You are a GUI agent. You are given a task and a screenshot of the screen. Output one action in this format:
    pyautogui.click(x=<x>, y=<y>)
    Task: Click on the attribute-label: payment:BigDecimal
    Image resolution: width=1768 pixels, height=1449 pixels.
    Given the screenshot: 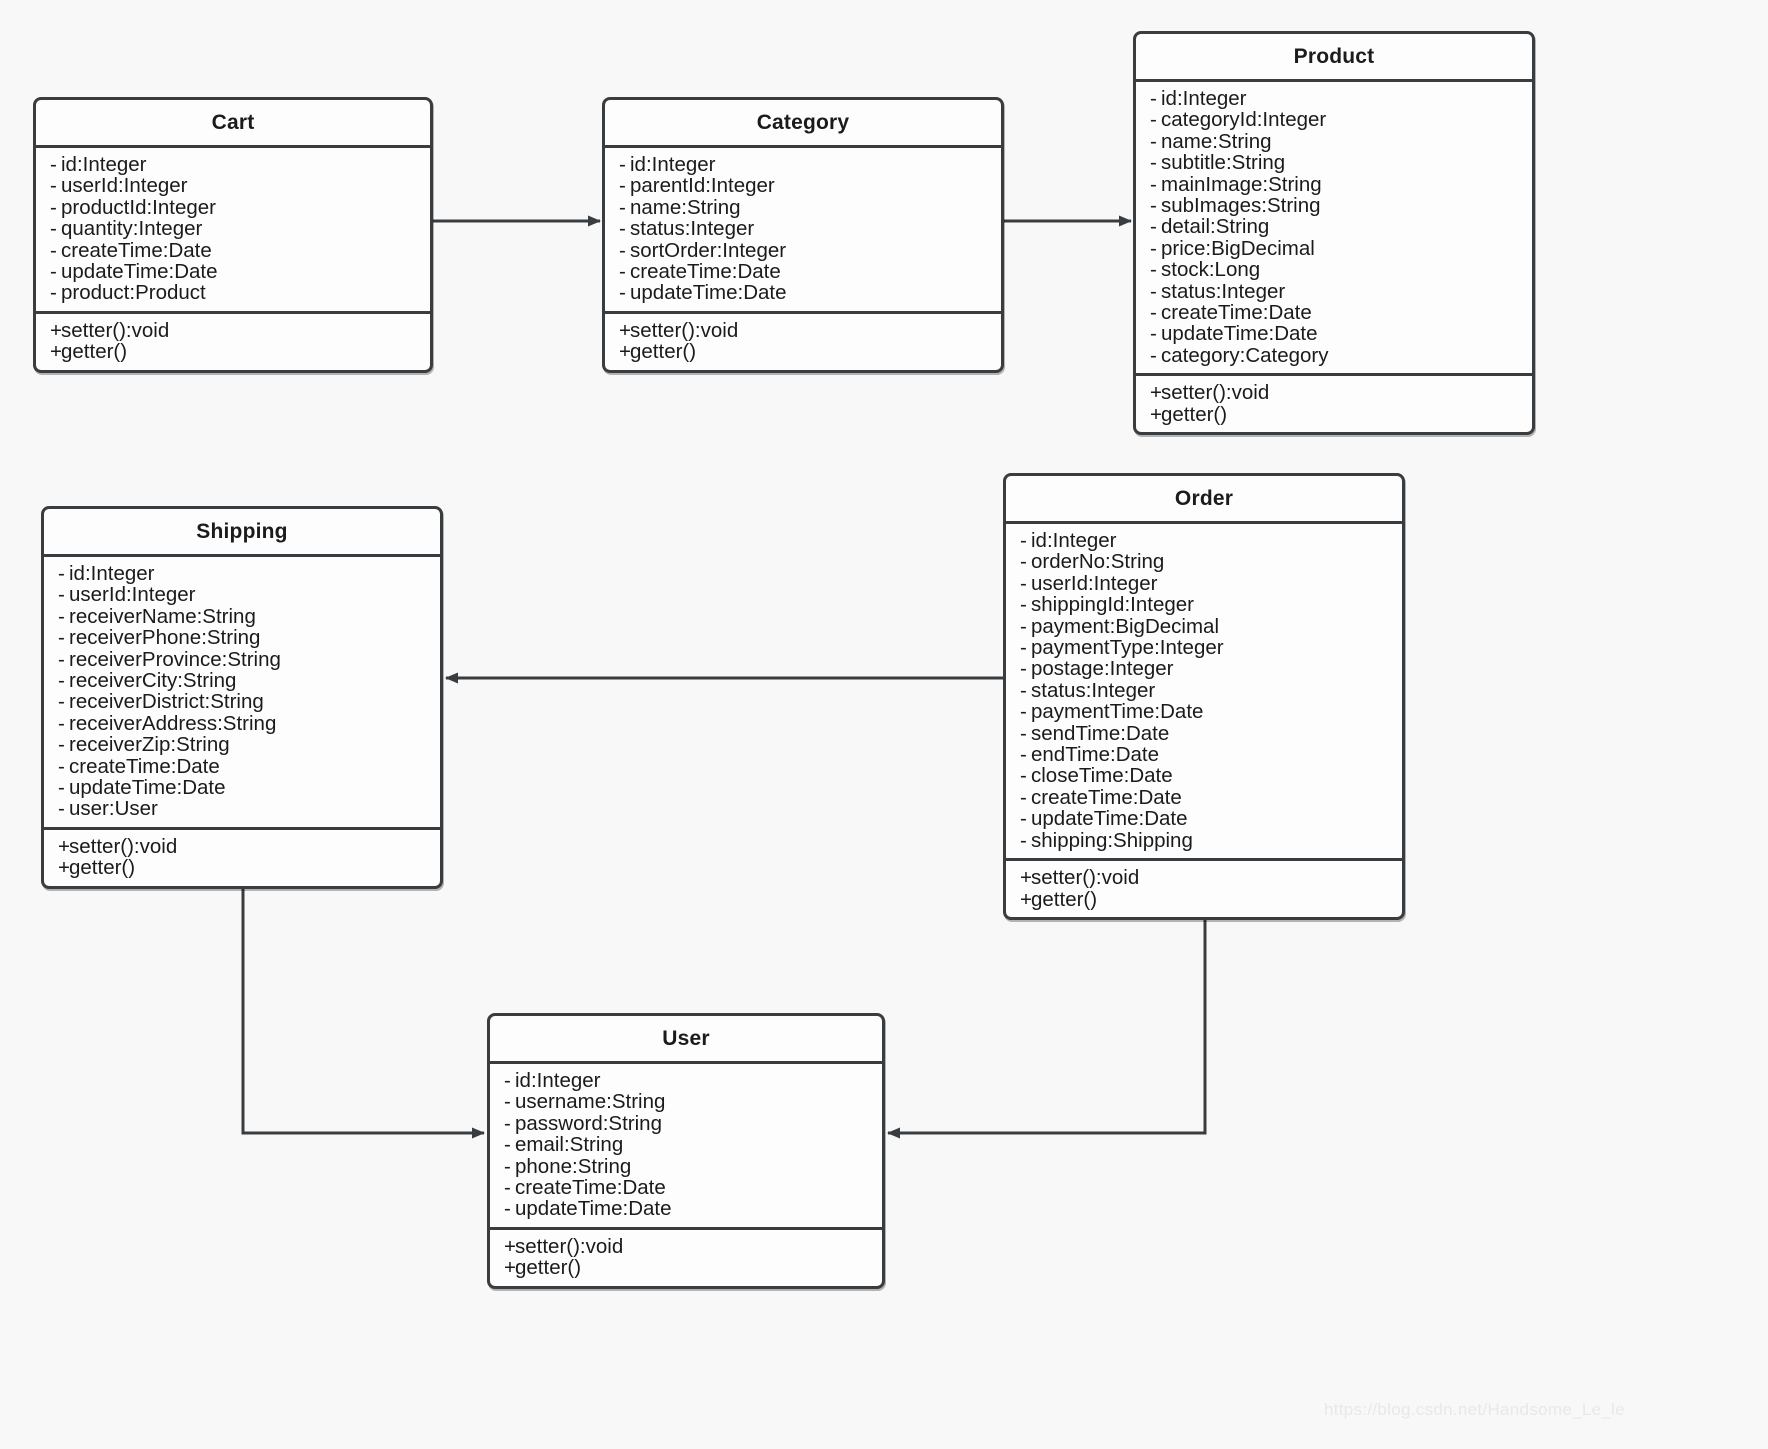 What is the action you would take?
    pyautogui.click(x=1125, y=626)
    